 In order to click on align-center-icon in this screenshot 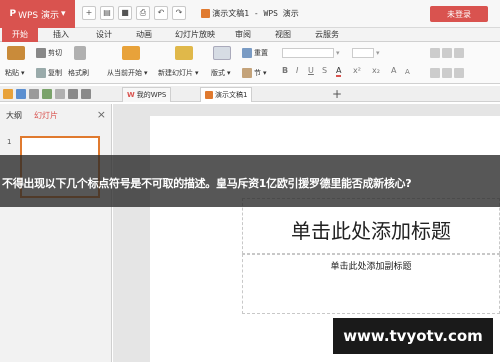, I will do `click(447, 73)`.